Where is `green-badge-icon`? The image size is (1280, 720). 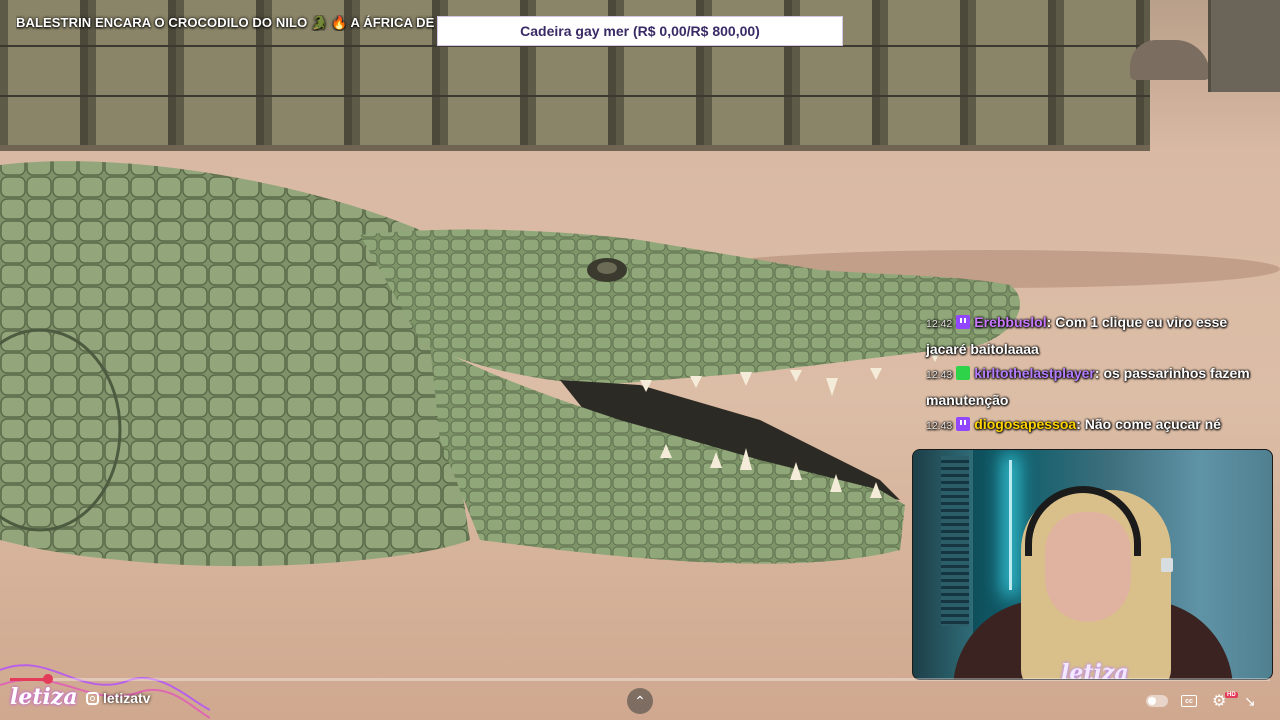 green-badge-icon is located at coordinates (963, 373).